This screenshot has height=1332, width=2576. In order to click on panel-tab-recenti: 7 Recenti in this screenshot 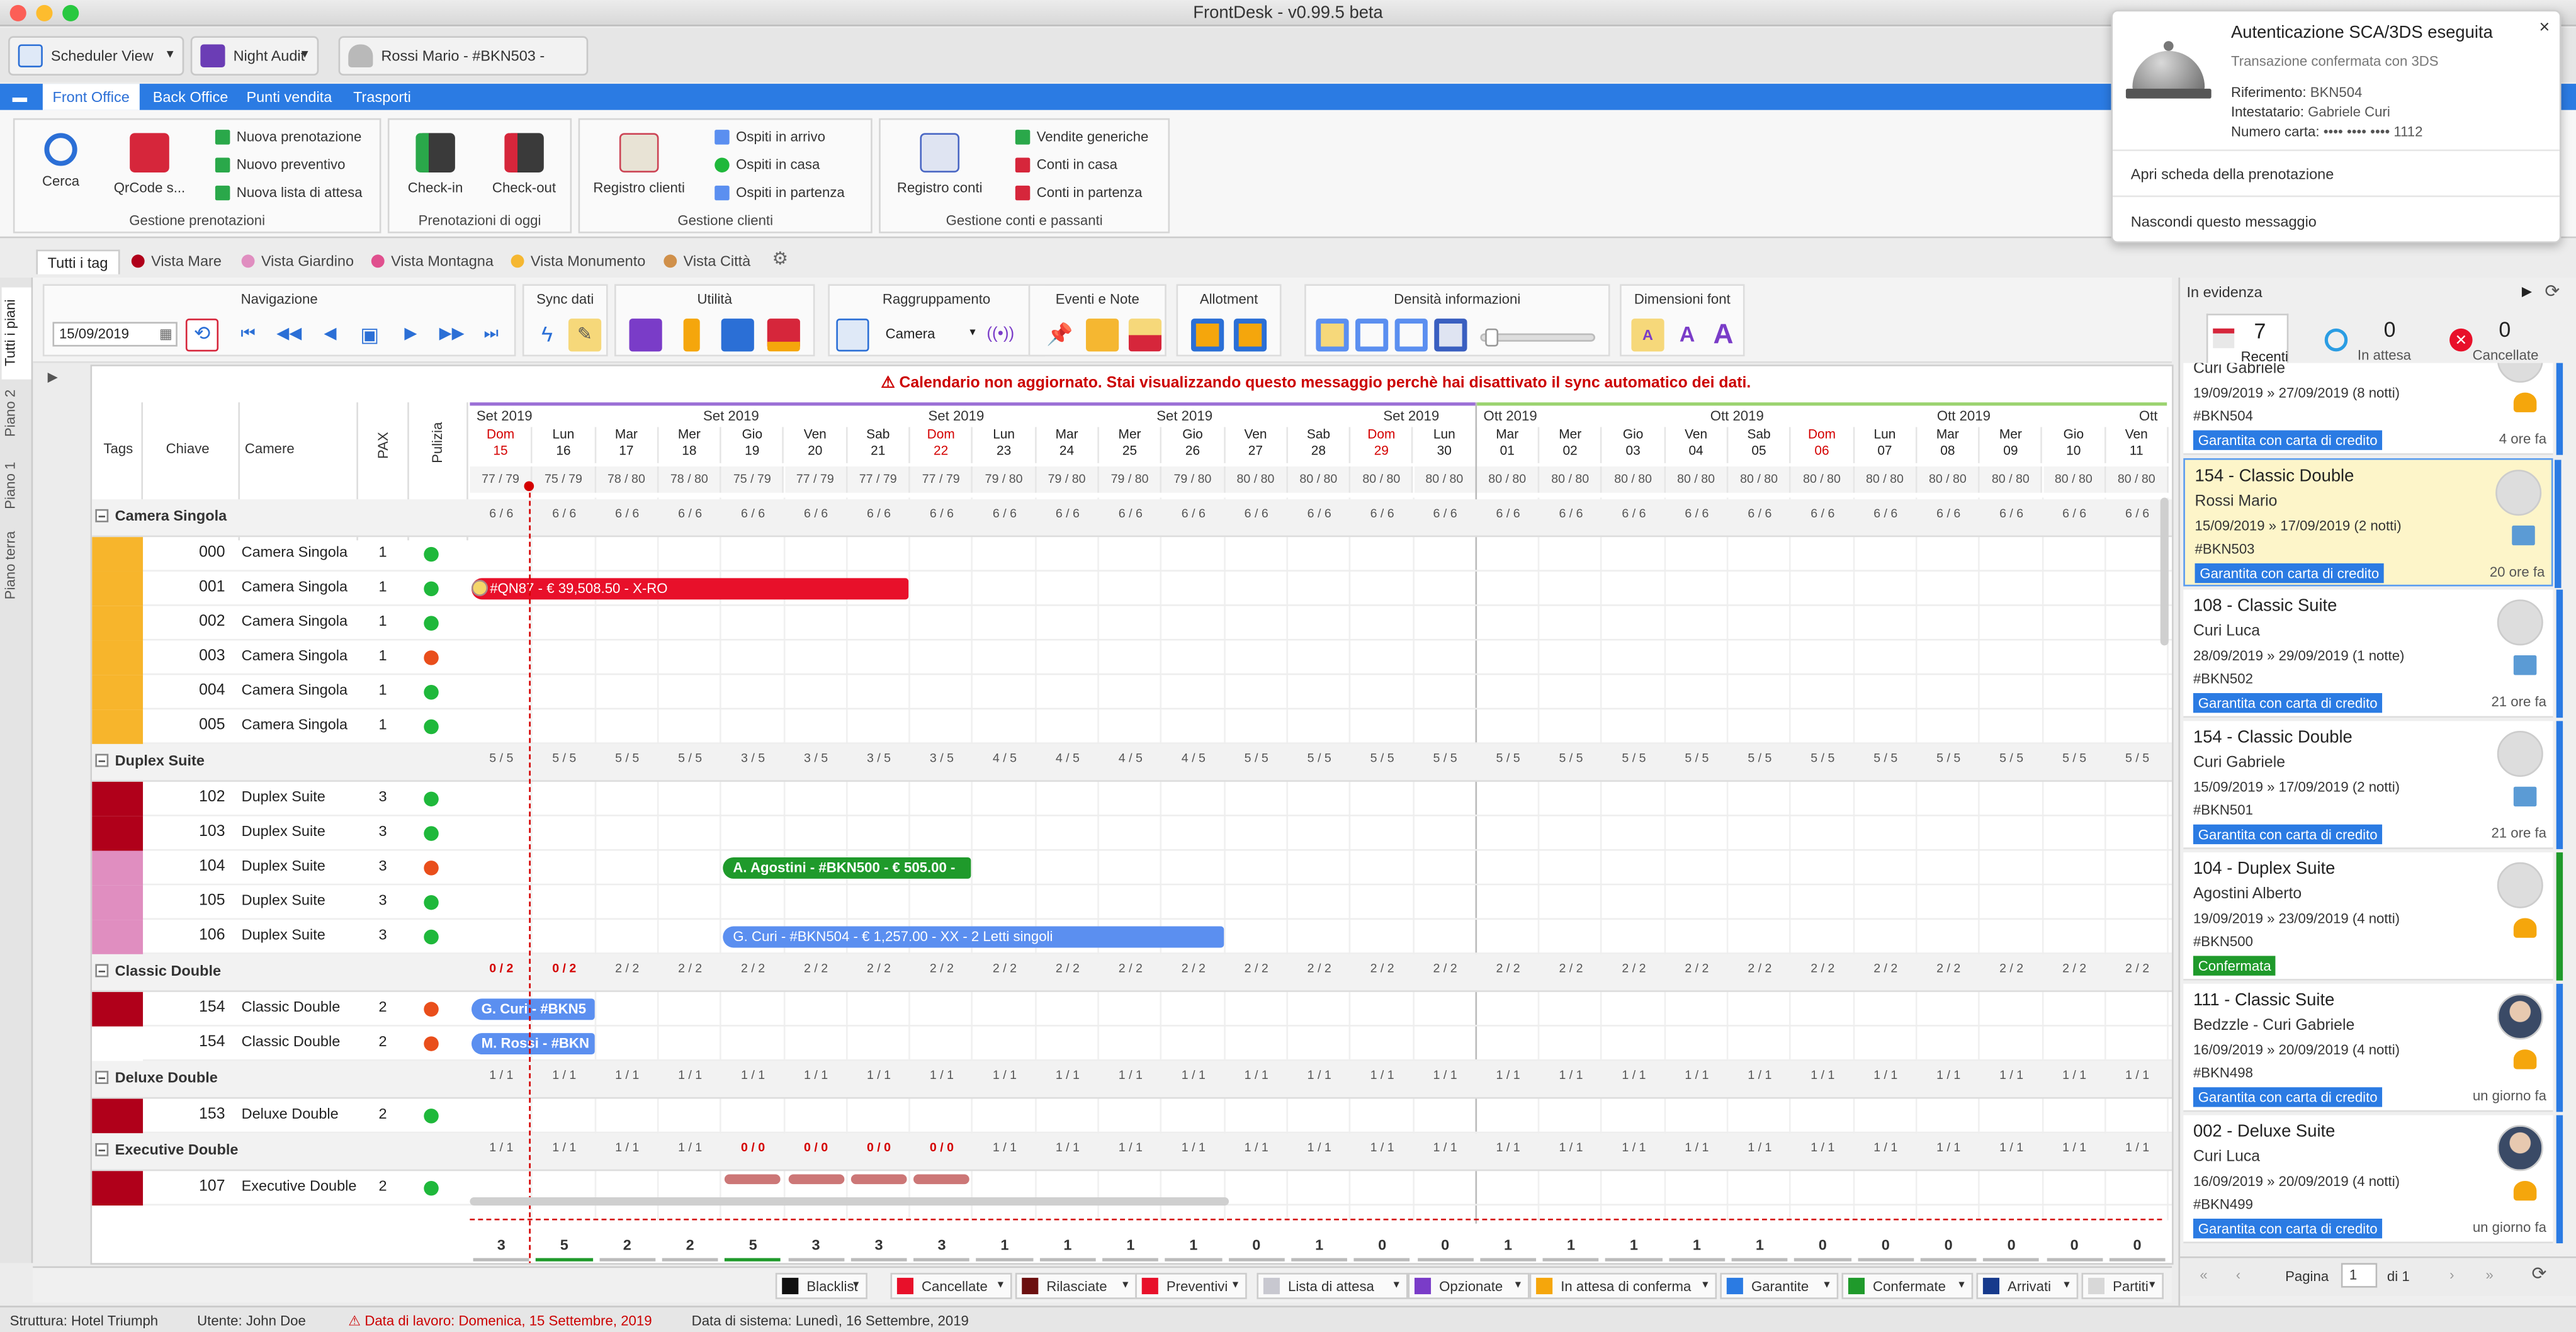, I will do `click(2247, 340)`.